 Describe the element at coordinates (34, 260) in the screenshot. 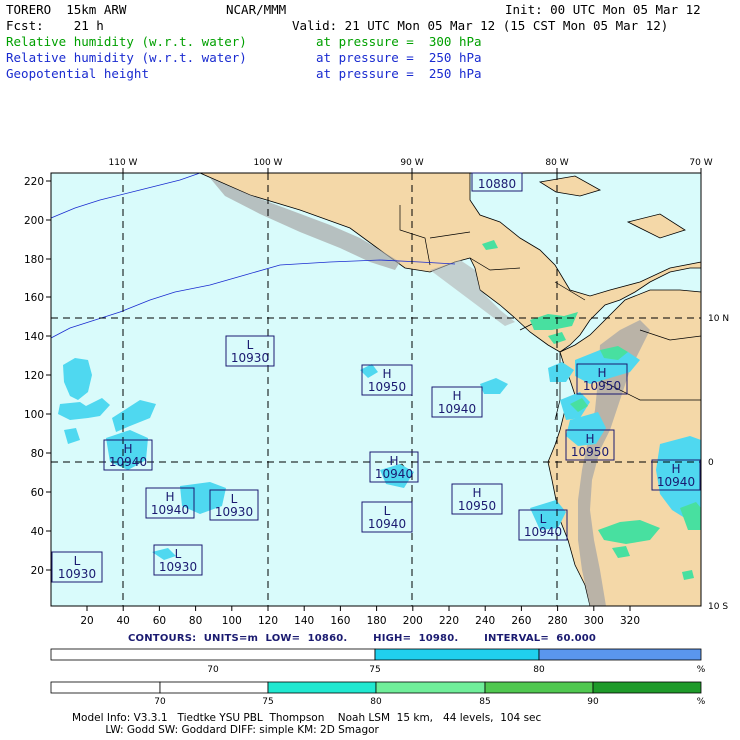

I see `y-tick-label: 180` at that location.